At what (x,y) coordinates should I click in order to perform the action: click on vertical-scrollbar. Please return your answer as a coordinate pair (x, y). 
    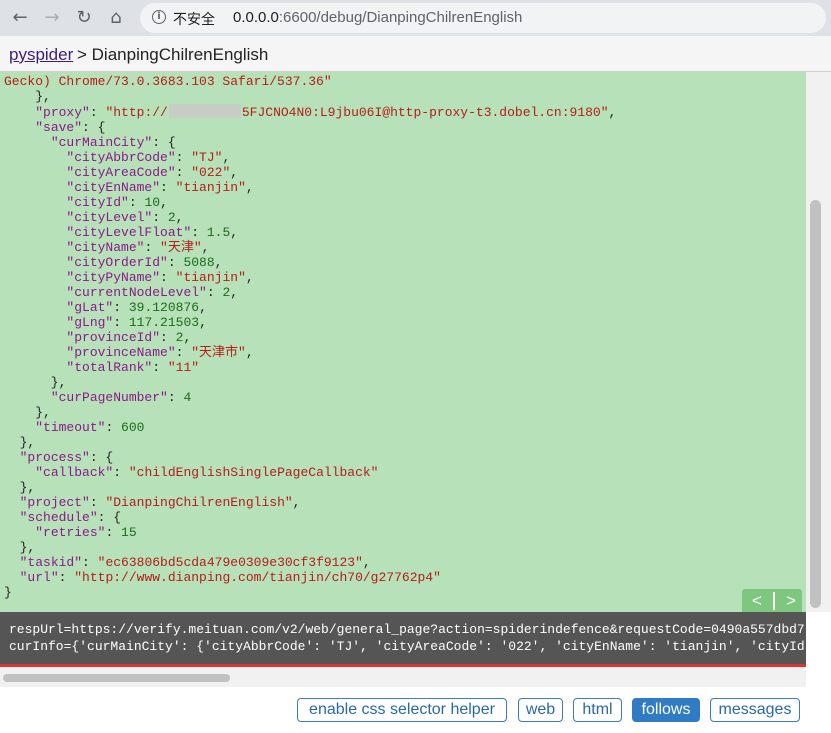
    Looking at the image, I should click on (818, 342).